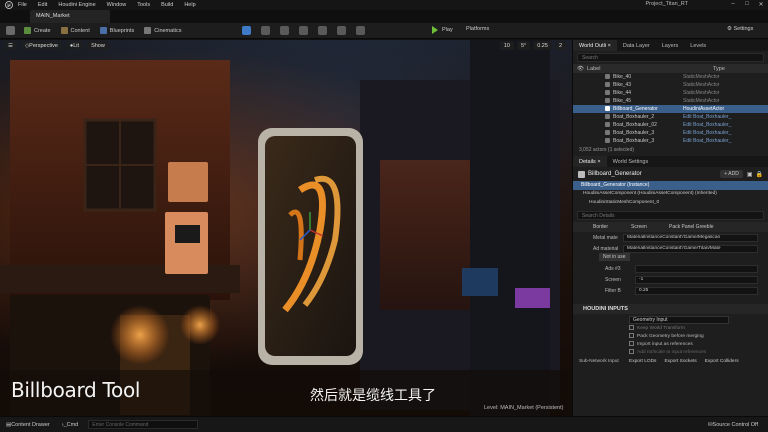 The width and height of the screenshot is (768, 432). I want to click on content-drawer-button: ▤ Content Drawer, so click(28, 425).